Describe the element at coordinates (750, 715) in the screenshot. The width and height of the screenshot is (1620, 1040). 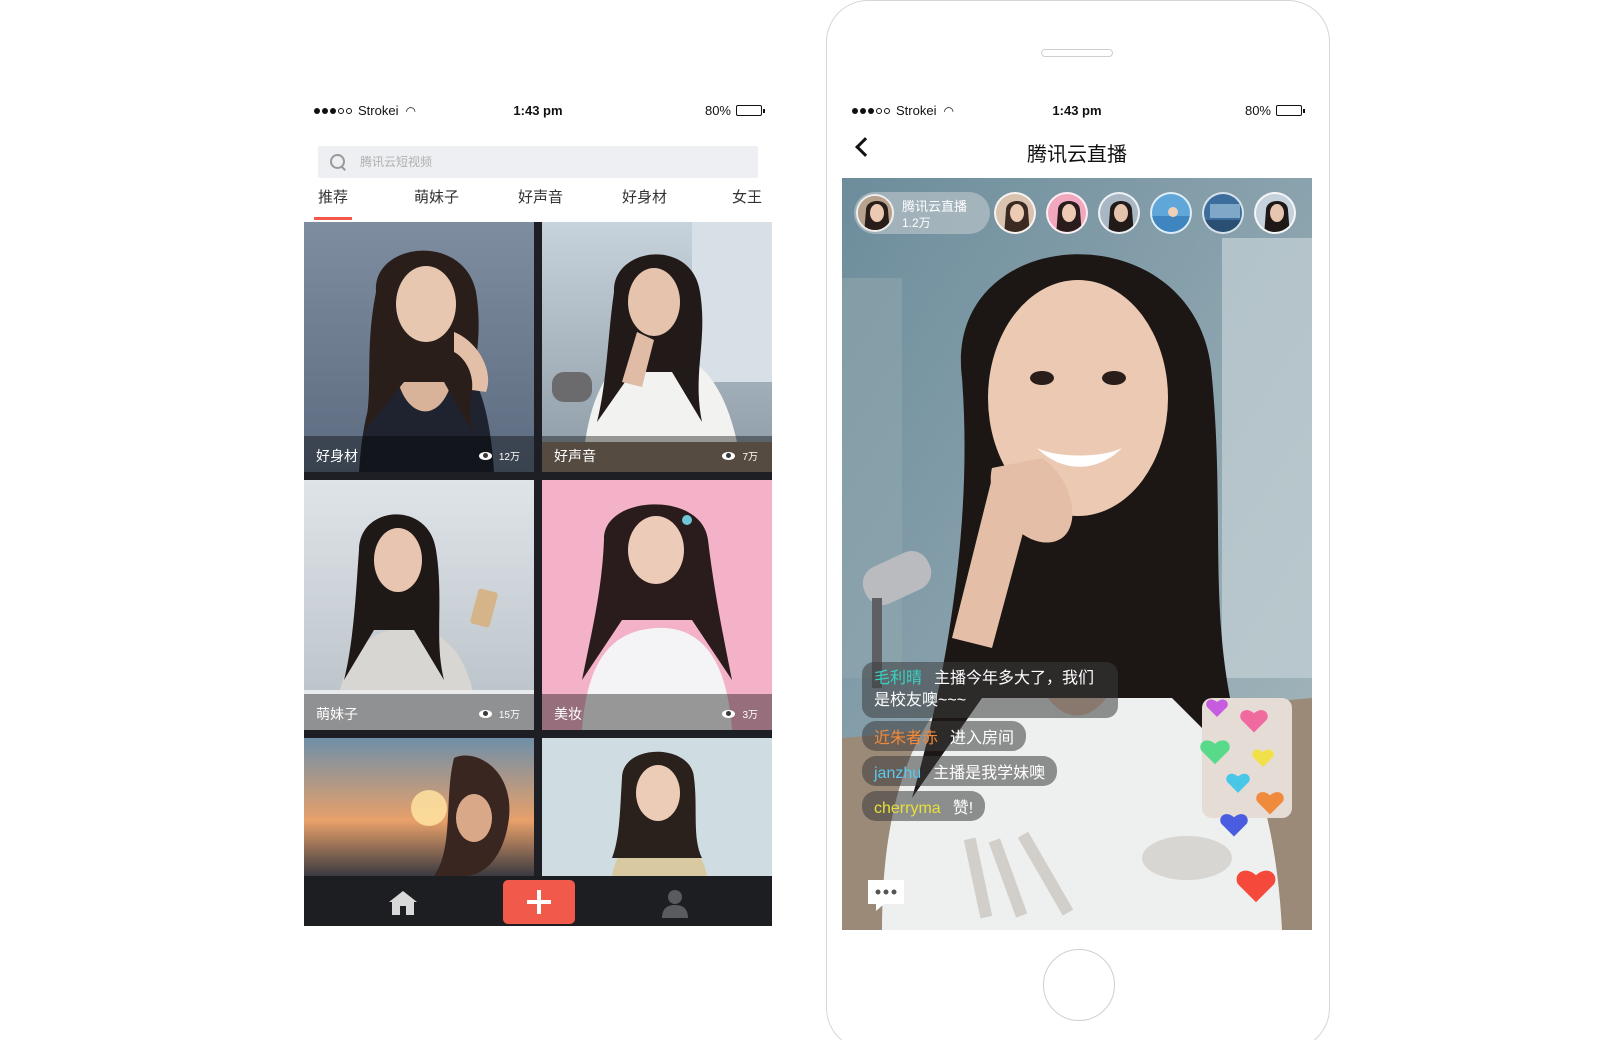
I see `view-count-text: 3万` at that location.